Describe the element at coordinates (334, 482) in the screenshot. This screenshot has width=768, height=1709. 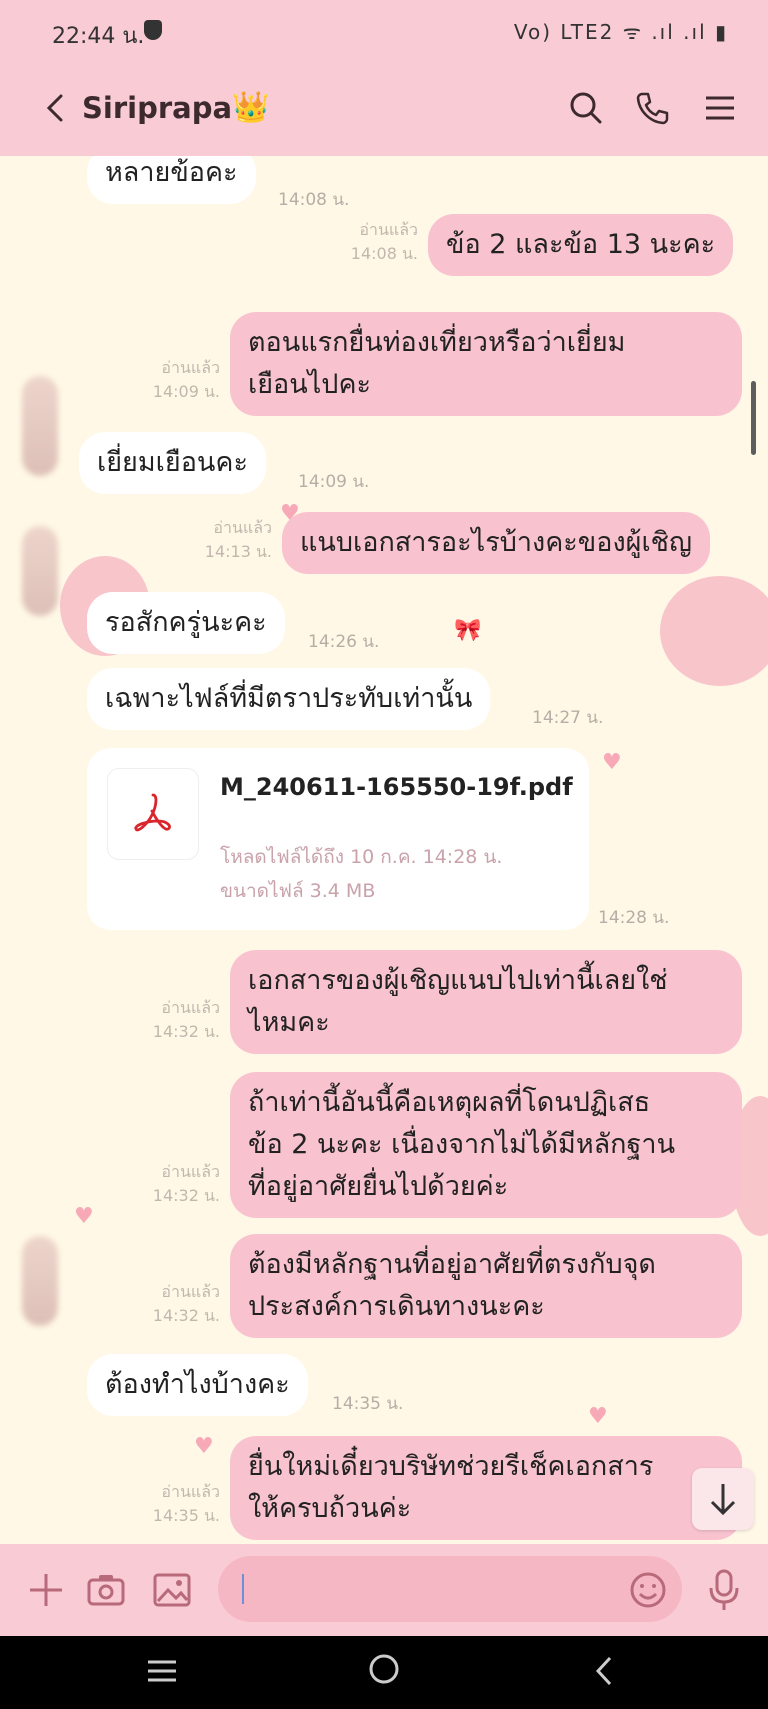
I see `message-time: 14:09 น.` at that location.